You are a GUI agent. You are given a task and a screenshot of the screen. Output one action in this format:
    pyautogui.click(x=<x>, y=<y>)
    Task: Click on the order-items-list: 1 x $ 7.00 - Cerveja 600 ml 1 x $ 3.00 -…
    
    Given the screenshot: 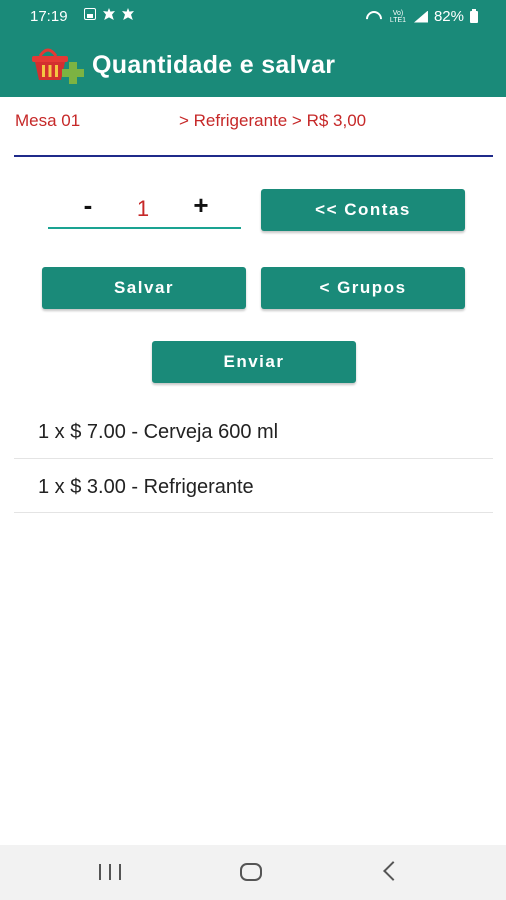 What is the action you would take?
    pyautogui.click(x=253, y=458)
    